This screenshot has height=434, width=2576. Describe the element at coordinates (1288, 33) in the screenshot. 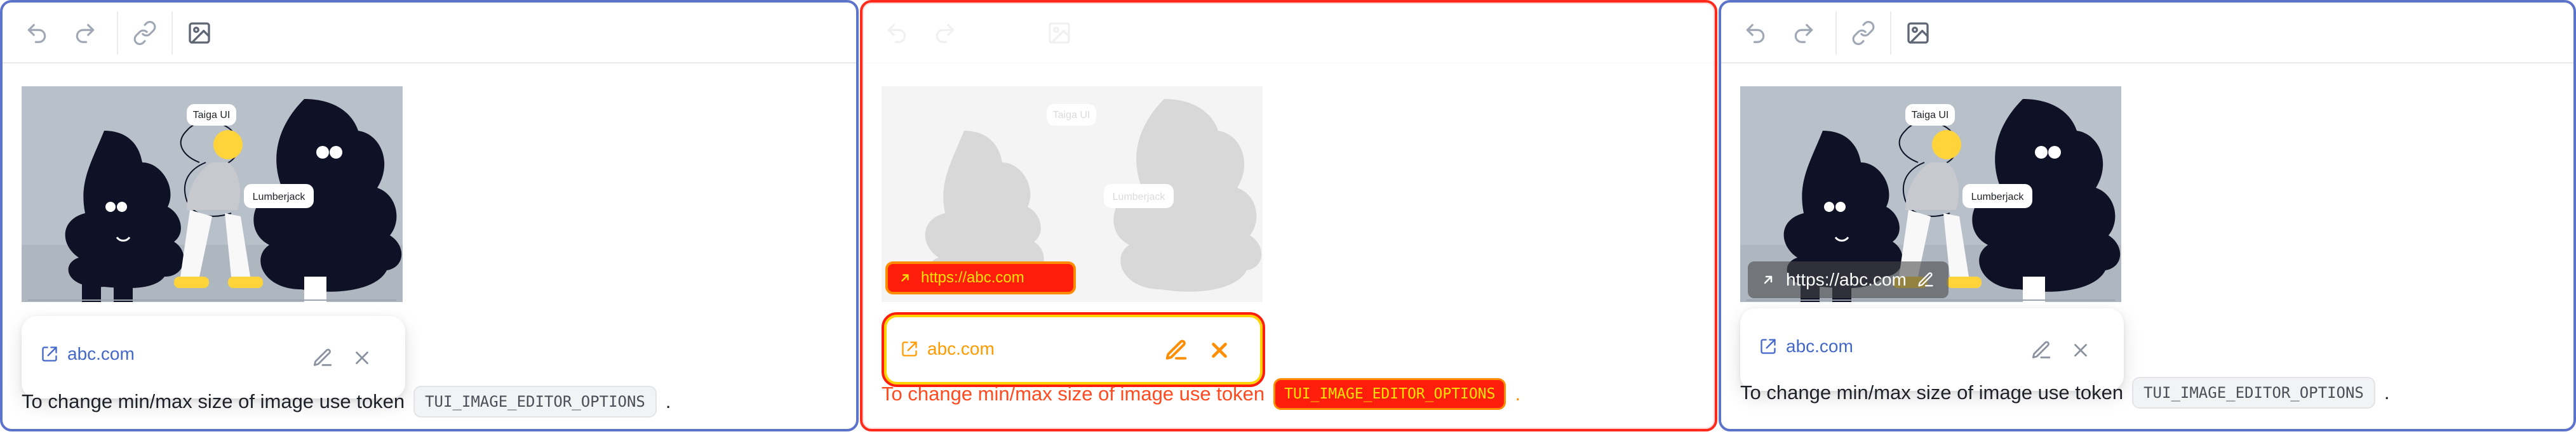

I see `editor-toolbar-ghost` at that location.